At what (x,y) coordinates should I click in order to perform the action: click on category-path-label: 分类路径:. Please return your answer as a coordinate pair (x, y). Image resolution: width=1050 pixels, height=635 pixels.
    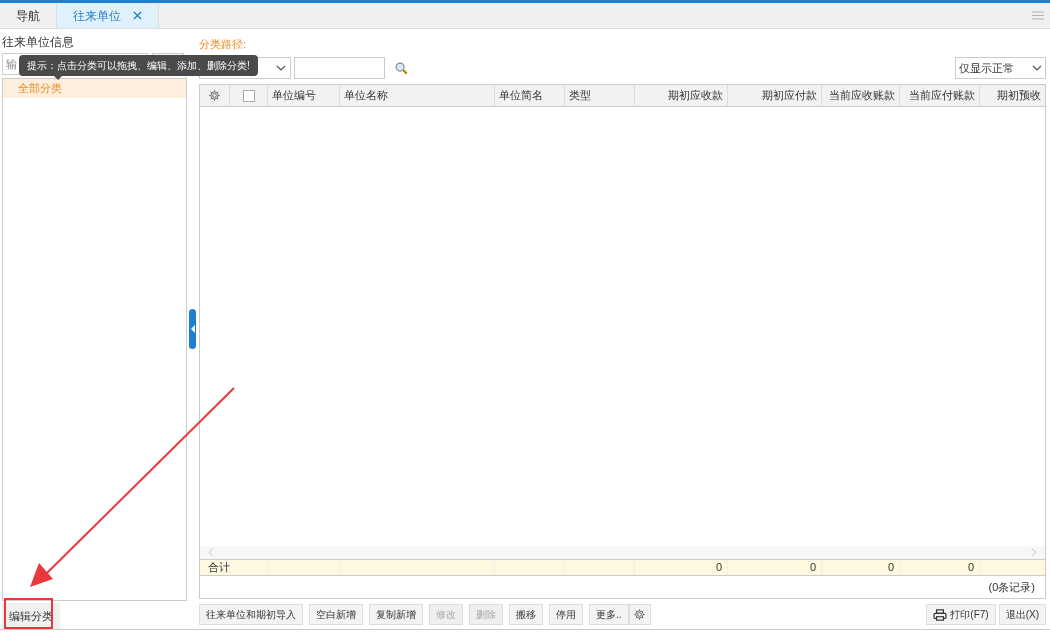
    Looking at the image, I should click on (223, 44).